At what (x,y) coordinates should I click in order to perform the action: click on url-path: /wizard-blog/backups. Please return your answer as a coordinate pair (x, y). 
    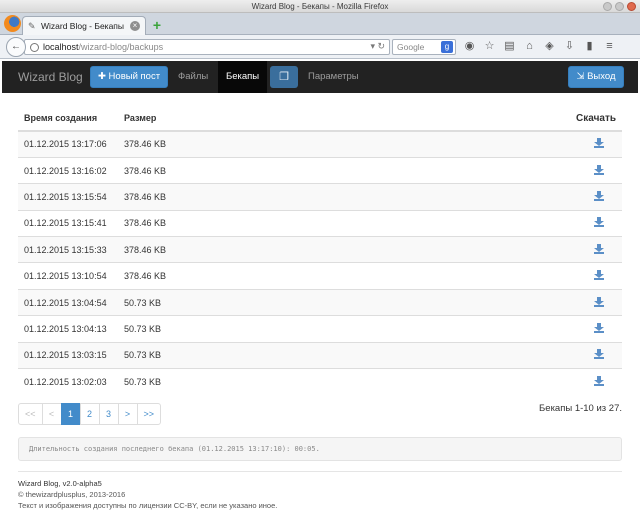
    Looking at the image, I should click on (121, 47).